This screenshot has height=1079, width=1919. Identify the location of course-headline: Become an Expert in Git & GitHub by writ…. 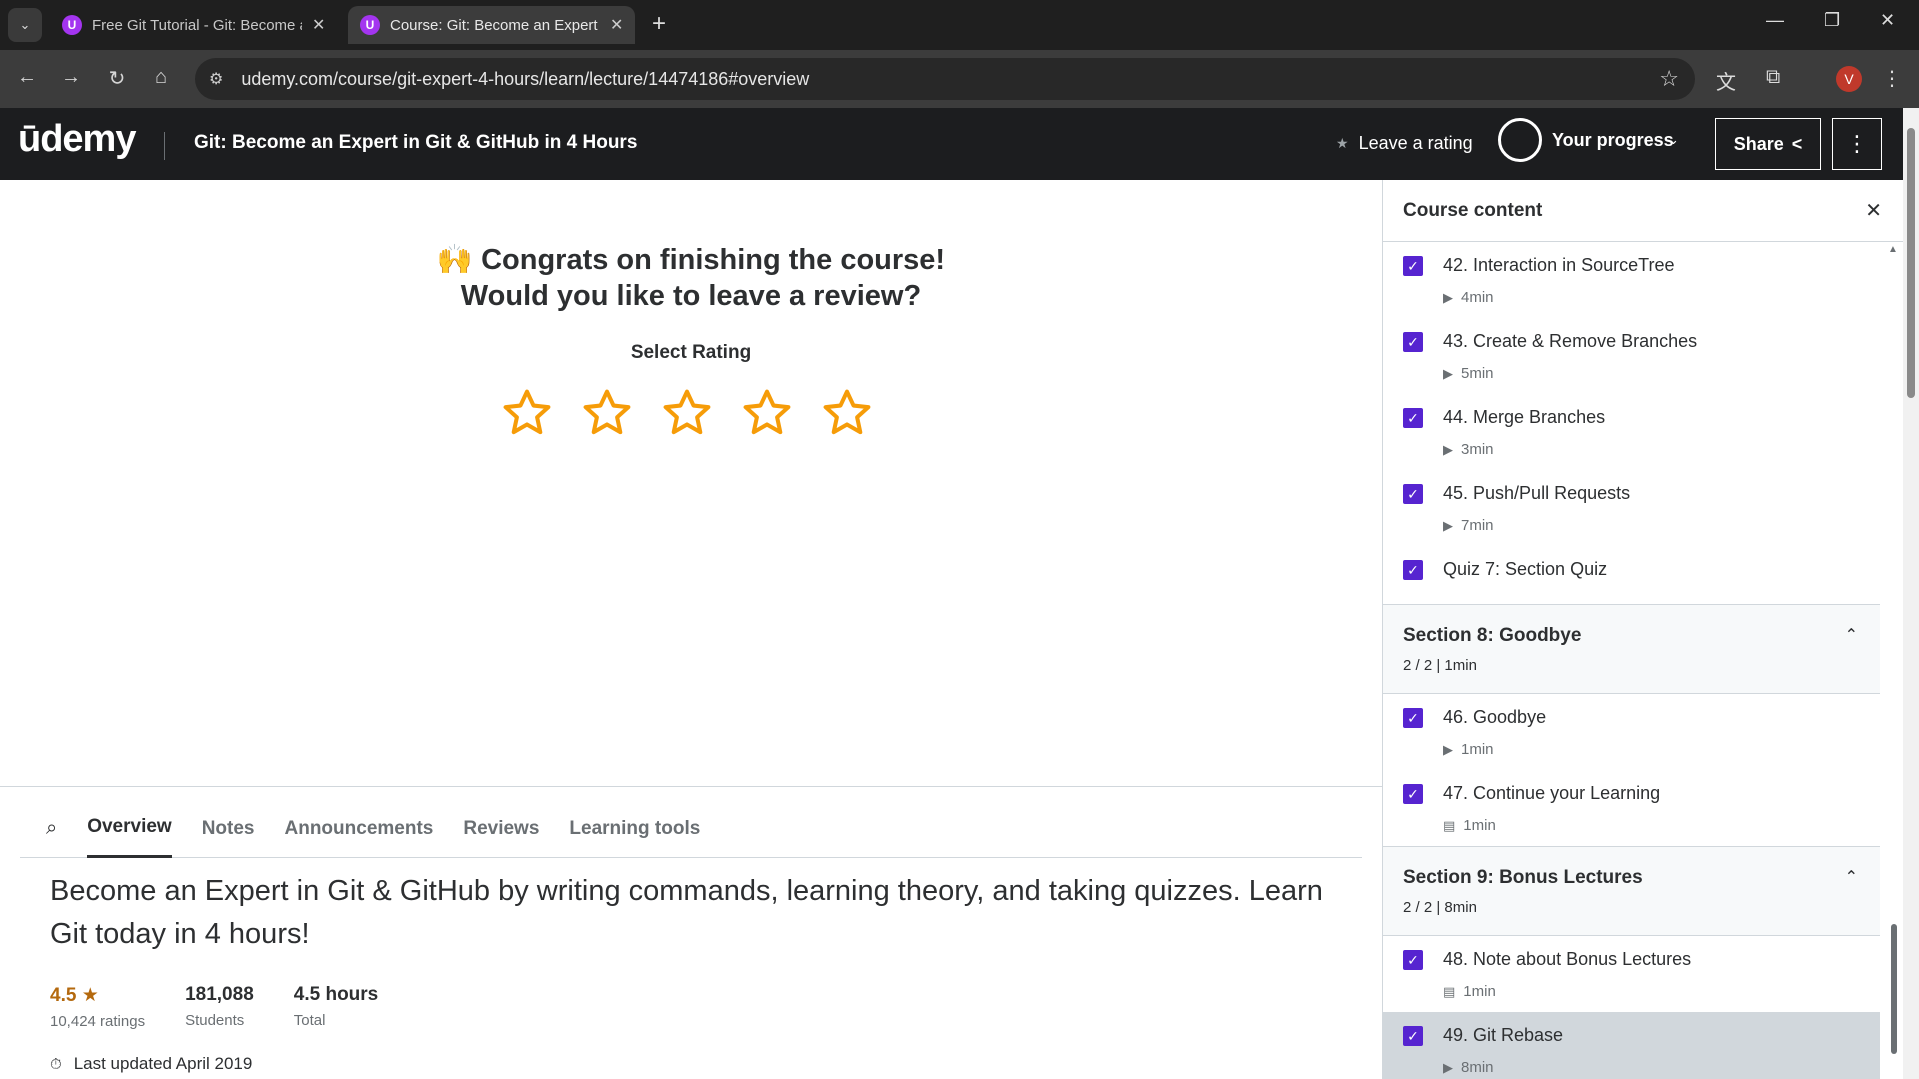
(686, 912).